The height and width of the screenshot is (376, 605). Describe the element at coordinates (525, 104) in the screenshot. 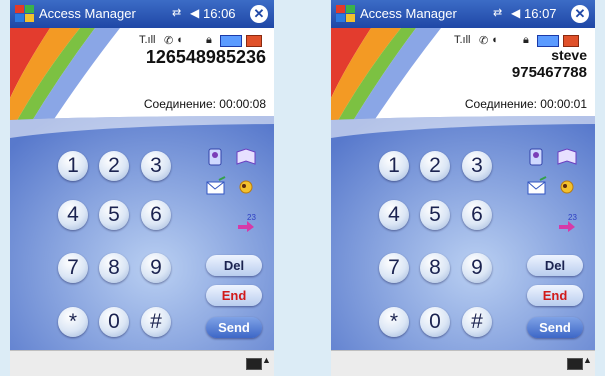

I see `connection-timer: Соединение: 00:00:01` at that location.